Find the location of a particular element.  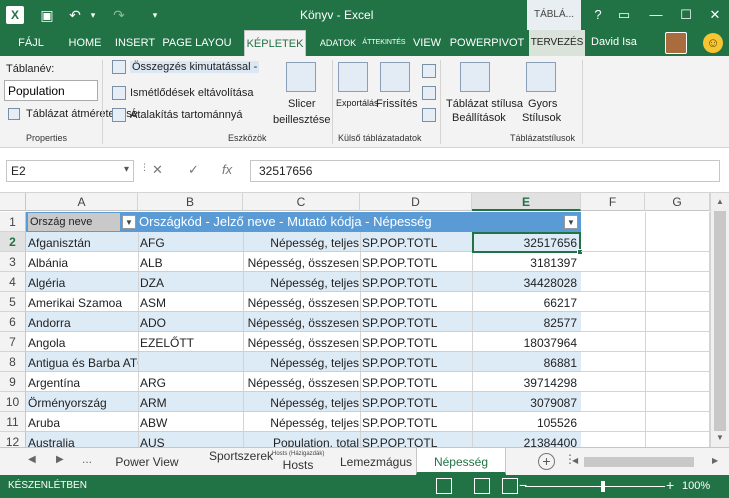

row-header: 8 is located at coordinates (13, 362).